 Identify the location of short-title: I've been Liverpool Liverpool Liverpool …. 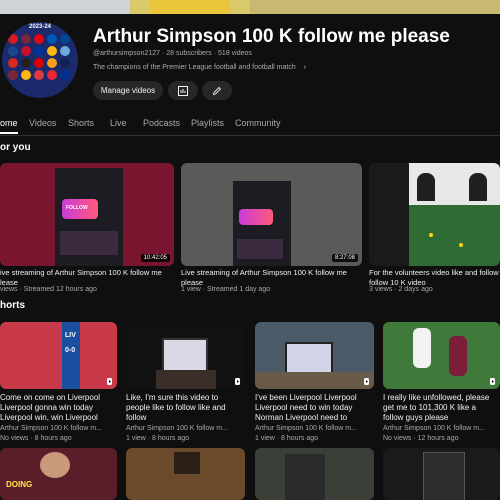
(317, 408).